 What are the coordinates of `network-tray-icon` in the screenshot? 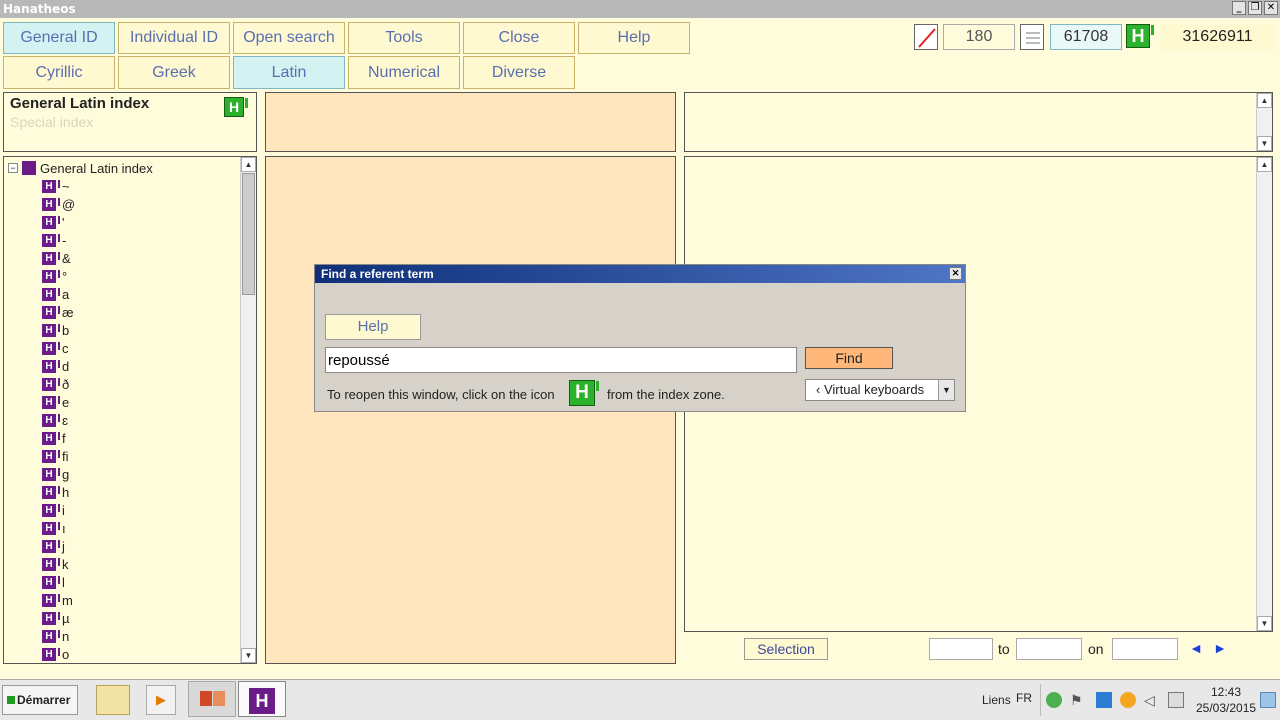 It's located at (1104, 700).